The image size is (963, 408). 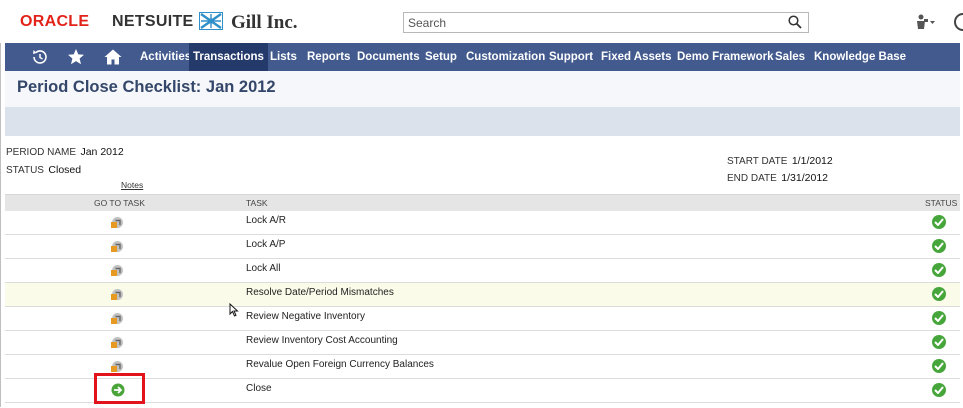 What do you see at coordinates (119, 203) in the screenshot?
I see `column-go-to-task: GO TO TASK` at bounding box center [119, 203].